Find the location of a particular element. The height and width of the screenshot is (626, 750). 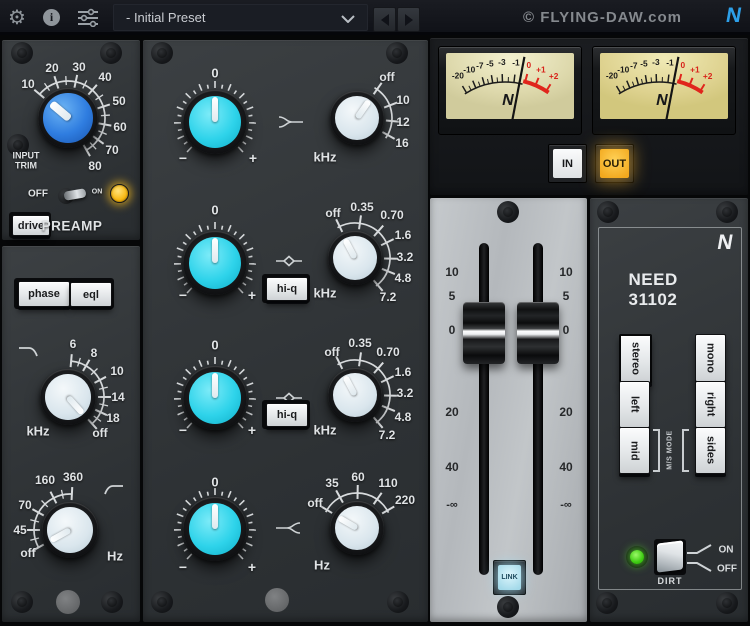

lowpass-filter-icon is located at coordinates (28, 352).